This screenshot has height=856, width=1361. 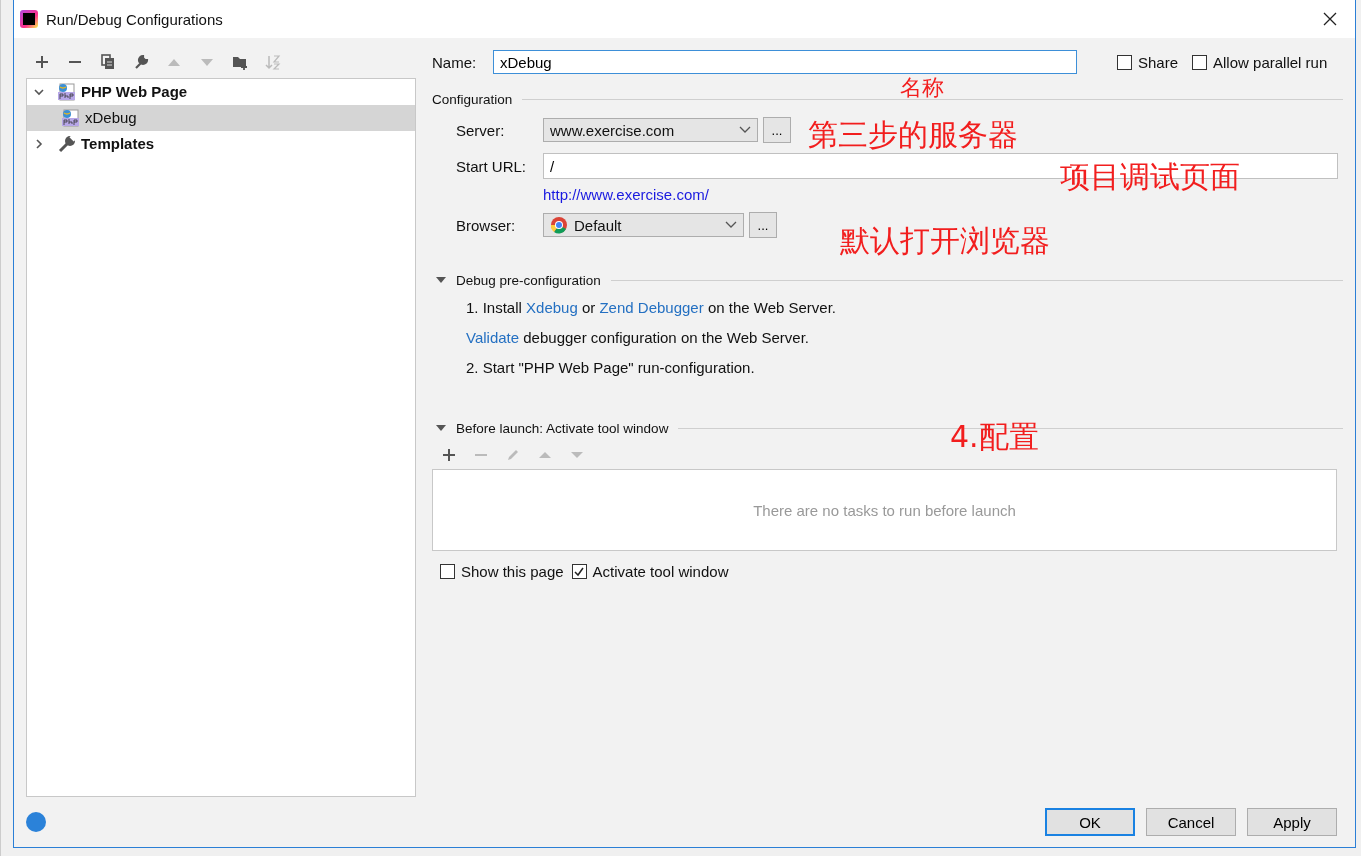 What do you see at coordinates (108, 61) in the screenshot?
I see `copy-icon` at bounding box center [108, 61].